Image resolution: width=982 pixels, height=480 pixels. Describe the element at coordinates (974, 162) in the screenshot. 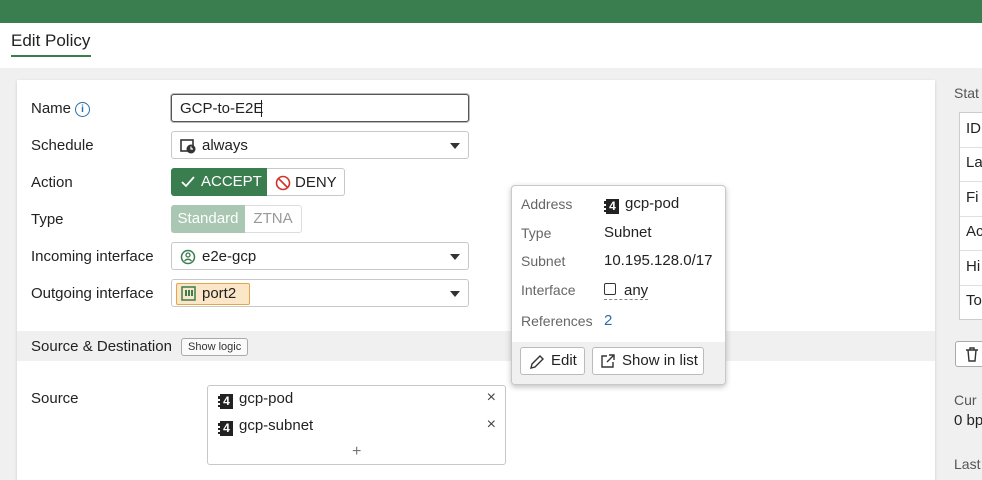

I see `stats-row: La` at that location.